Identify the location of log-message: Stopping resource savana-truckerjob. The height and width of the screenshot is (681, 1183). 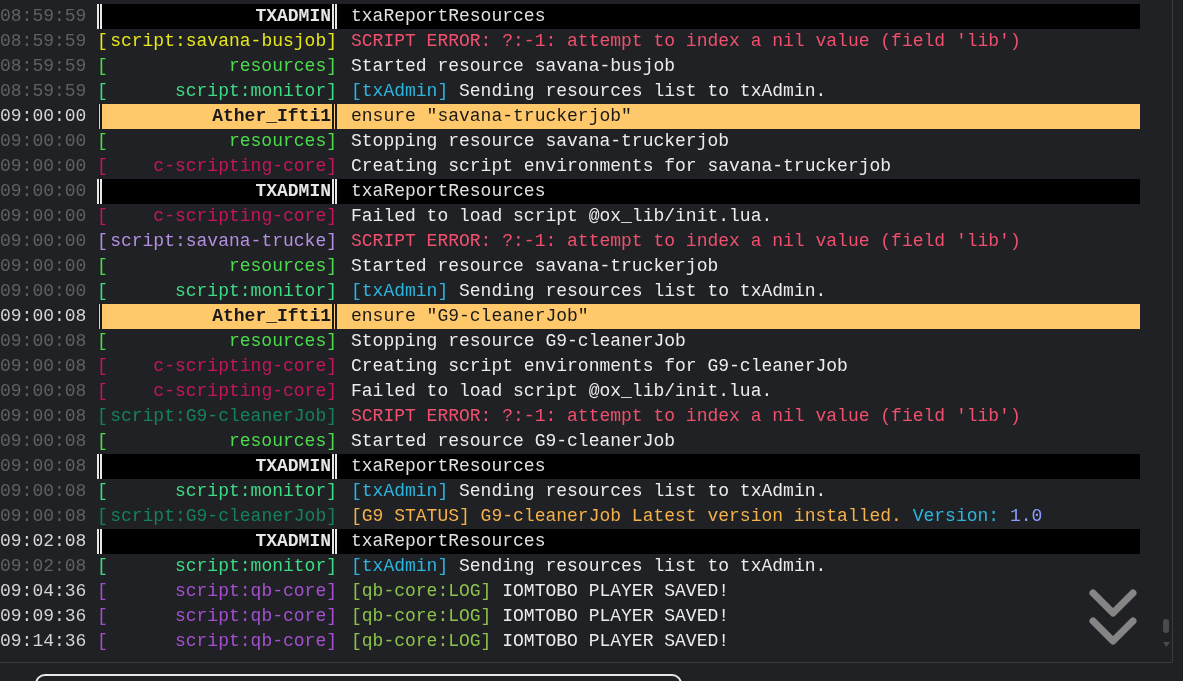
(540, 141).